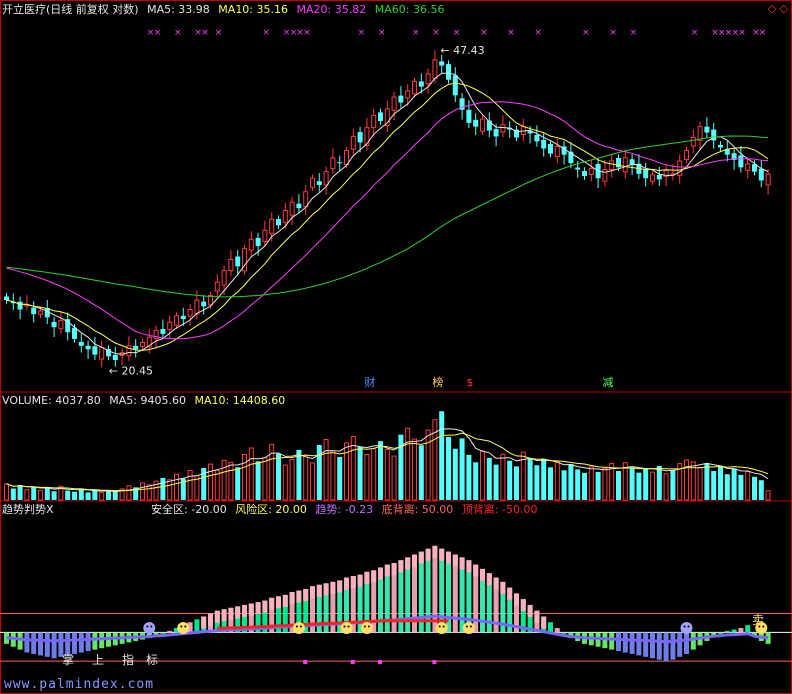 This screenshot has width=792, height=694. What do you see at coordinates (417, 509) in the screenshot?
I see `bottom-divergence-readout: 底背离: 50.00` at bounding box center [417, 509].